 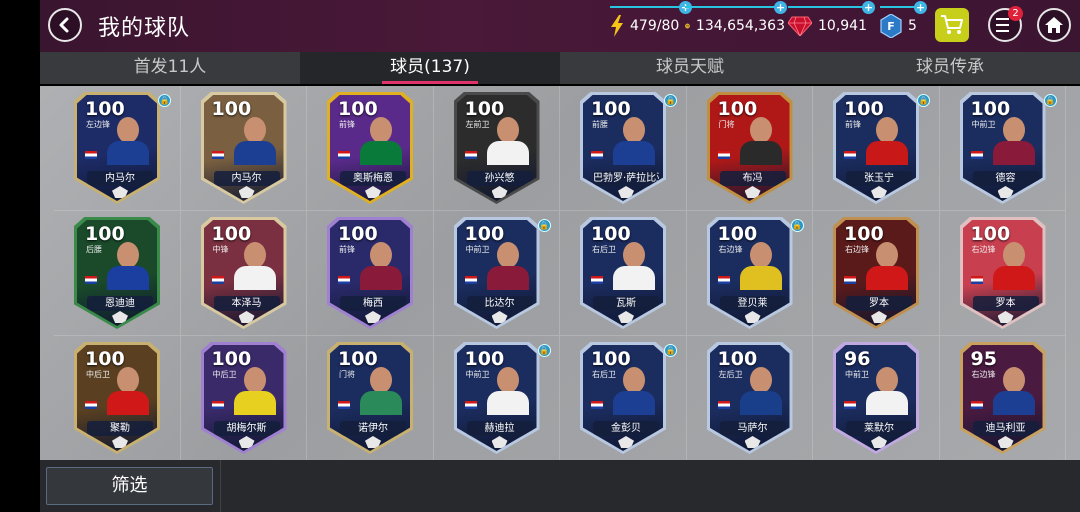 I want to click on player-card: 100 门将 布冯, so click(x=749, y=148).